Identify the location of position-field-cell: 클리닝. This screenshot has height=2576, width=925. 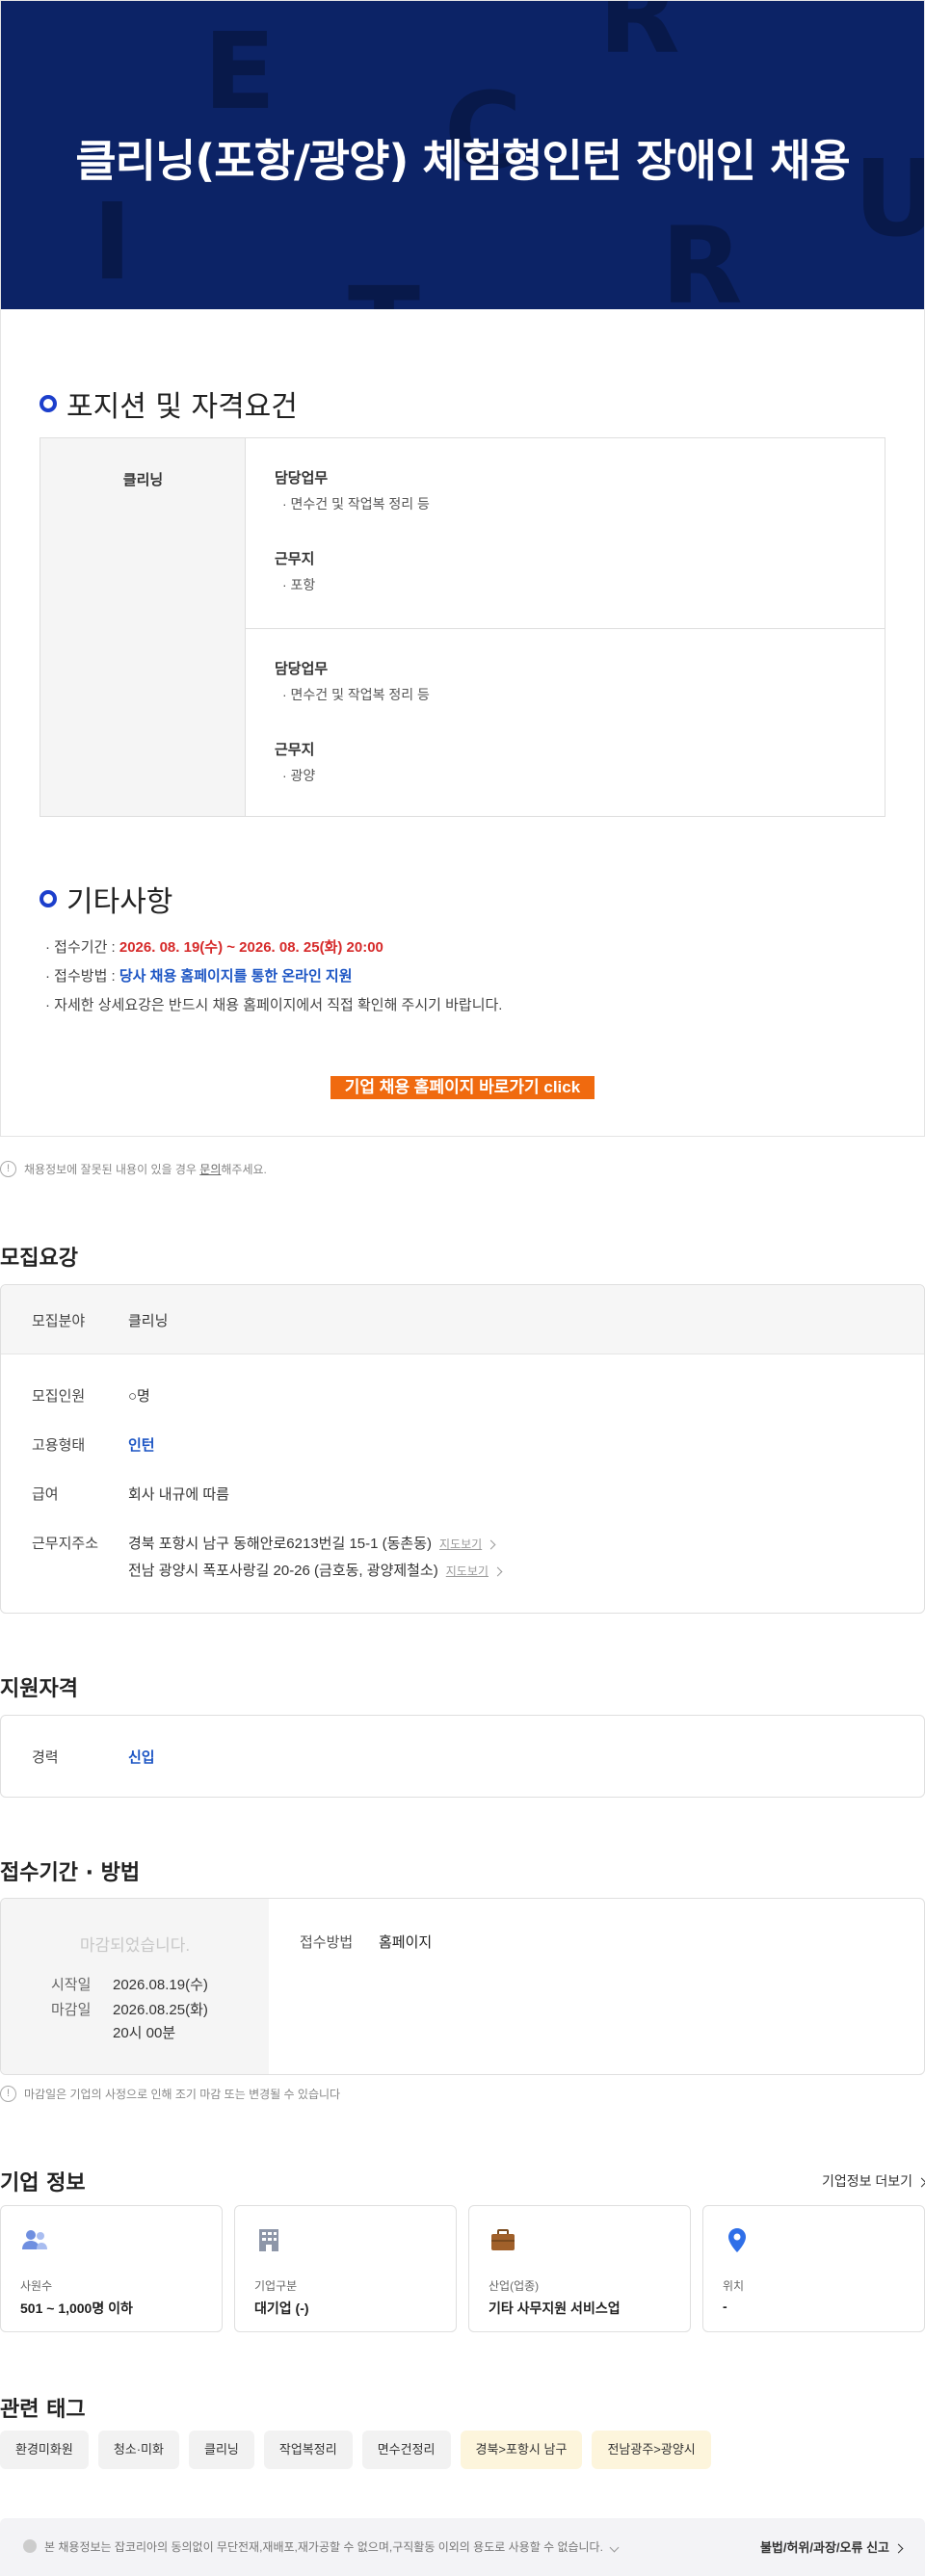
(143, 627).